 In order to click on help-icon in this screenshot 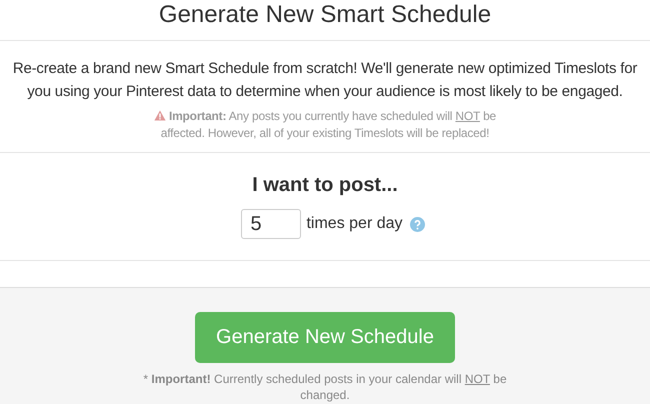, I will do `click(417, 224)`.